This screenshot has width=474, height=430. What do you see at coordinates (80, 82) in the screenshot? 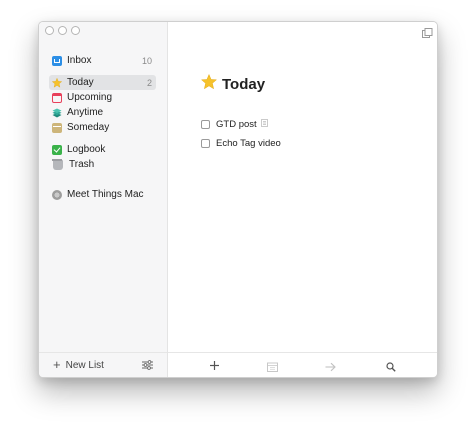
I see `sidebar-item-label: Today` at bounding box center [80, 82].